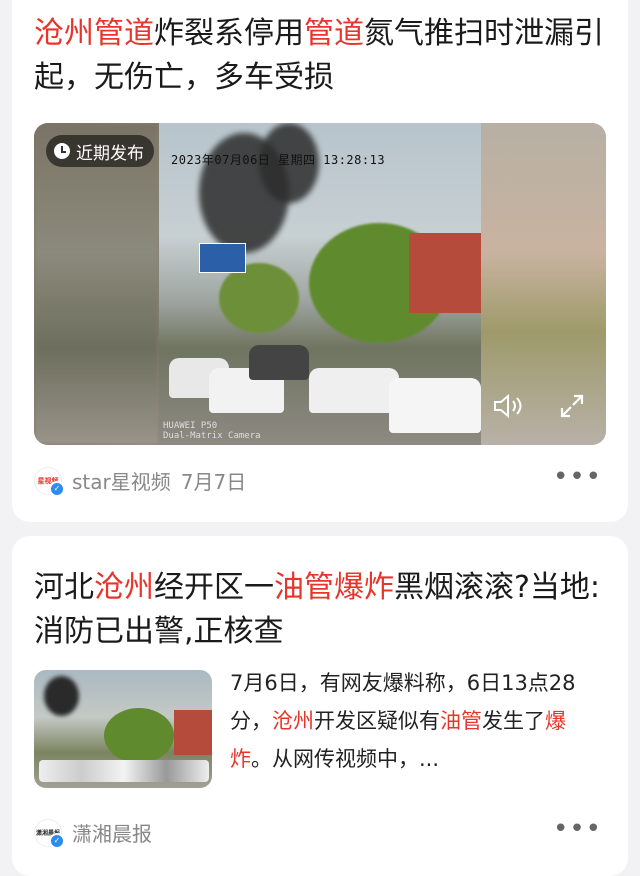 This screenshot has width=640, height=876. I want to click on watermark-line: Dual-Matrix Camera, so click(212, 436).